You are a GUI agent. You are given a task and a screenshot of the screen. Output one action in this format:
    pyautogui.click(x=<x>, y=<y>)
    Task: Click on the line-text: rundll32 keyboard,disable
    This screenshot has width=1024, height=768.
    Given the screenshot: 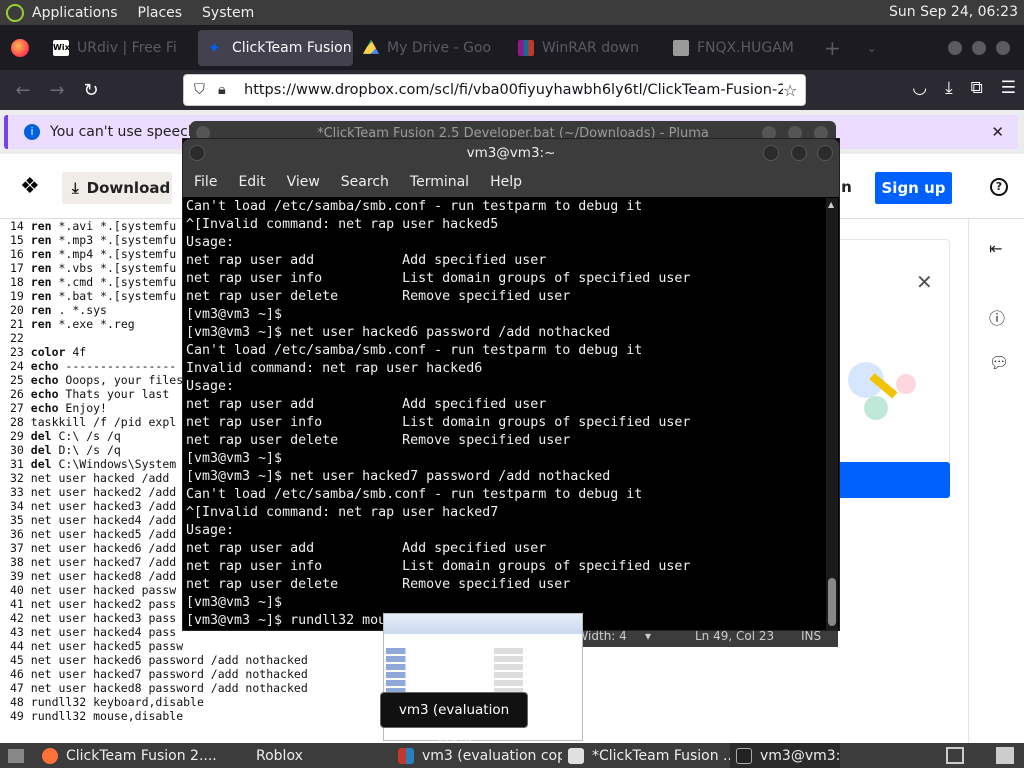 What is the action you would take?
    pyautogui.click(x=117, y=702)
    